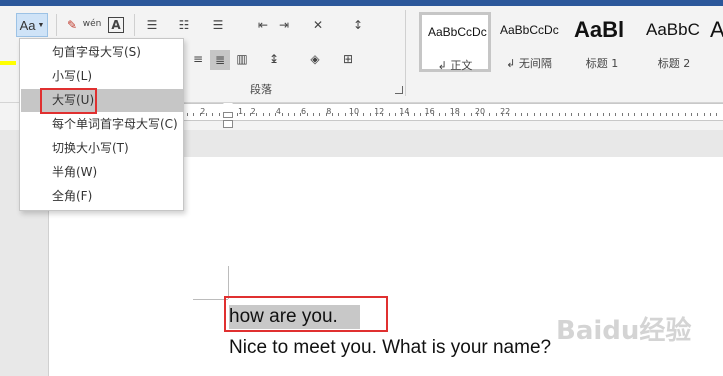  I want to click on change-case-button: Aa ▼, so click(32, 25).